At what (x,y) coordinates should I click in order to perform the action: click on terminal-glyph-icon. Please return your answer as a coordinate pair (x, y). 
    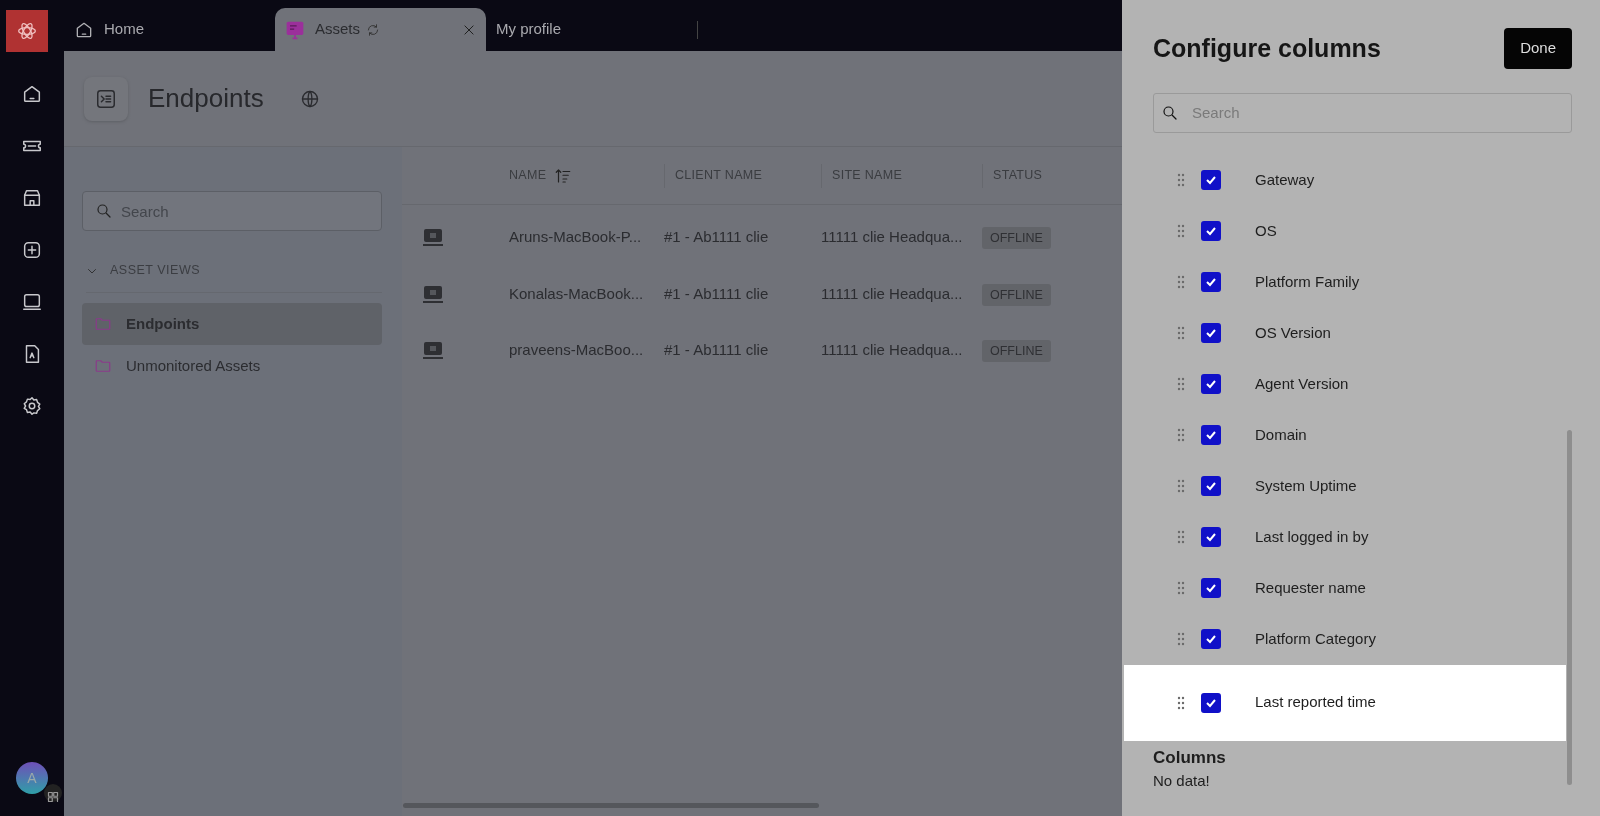
    Looking at the image, I should click on (106, 98).